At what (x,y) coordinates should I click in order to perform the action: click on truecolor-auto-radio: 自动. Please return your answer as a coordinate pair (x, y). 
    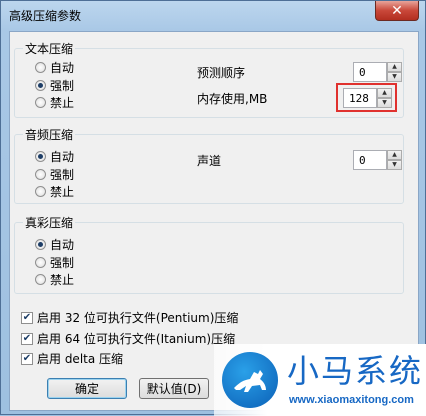
    Looking at the image, I should click on (54, 244).